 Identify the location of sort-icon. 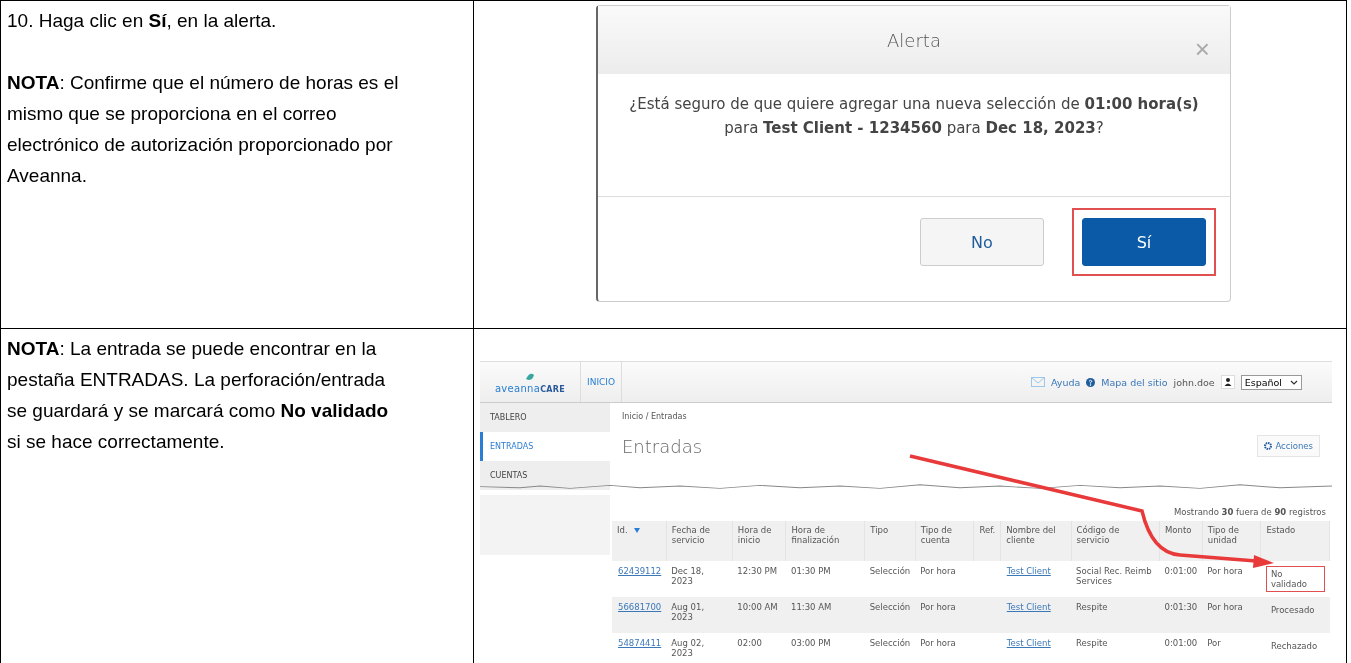
(636, 530).